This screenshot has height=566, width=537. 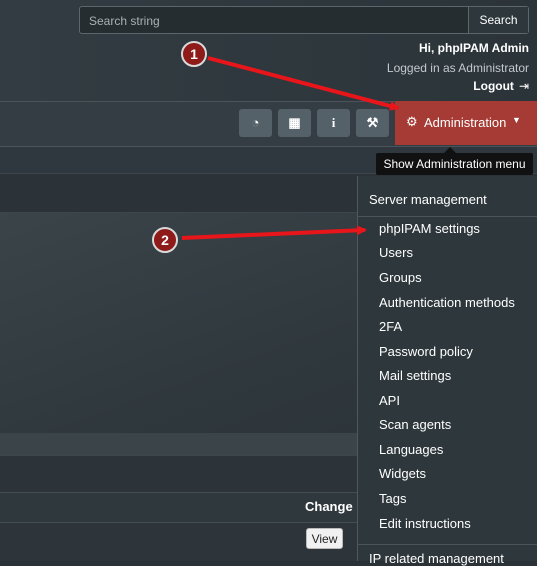 I want to click on annotation-badge-2: 2, so click(x=165, y=240).